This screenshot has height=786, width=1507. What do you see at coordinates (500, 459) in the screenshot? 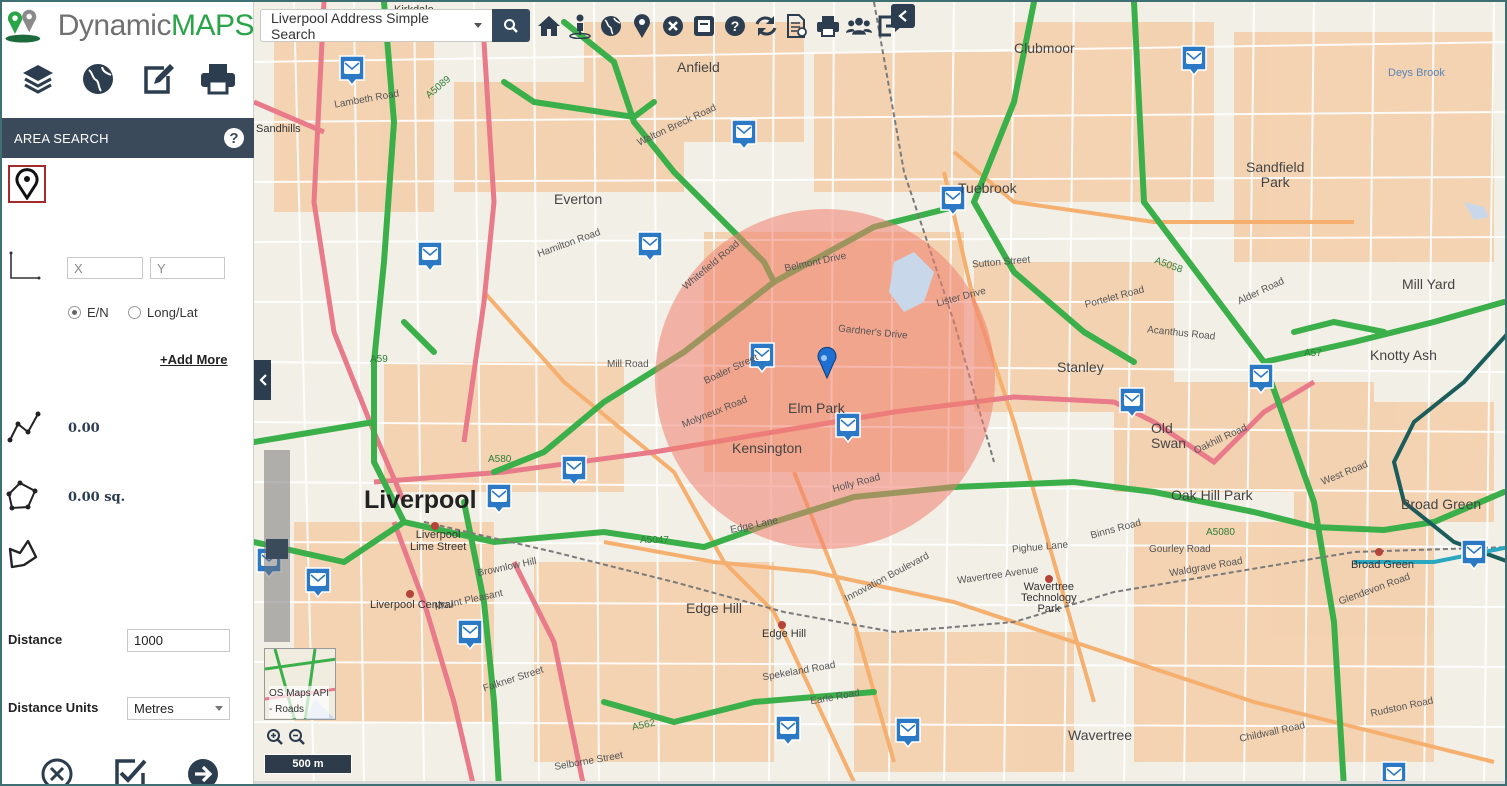
I see `road-a580: A580` at bounding box center [500, 459].